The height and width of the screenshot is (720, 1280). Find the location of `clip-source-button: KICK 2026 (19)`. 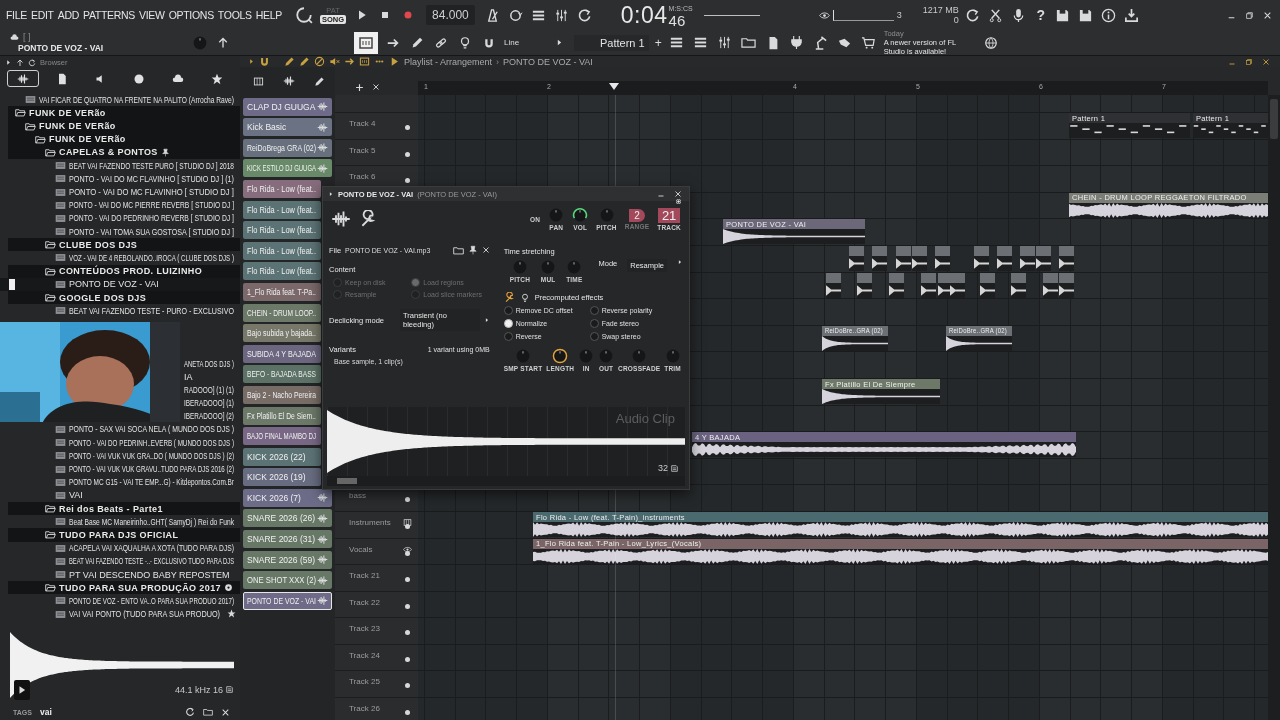

clip-source-button: KICK 2026 (19) is located at coordinates (282, 477).